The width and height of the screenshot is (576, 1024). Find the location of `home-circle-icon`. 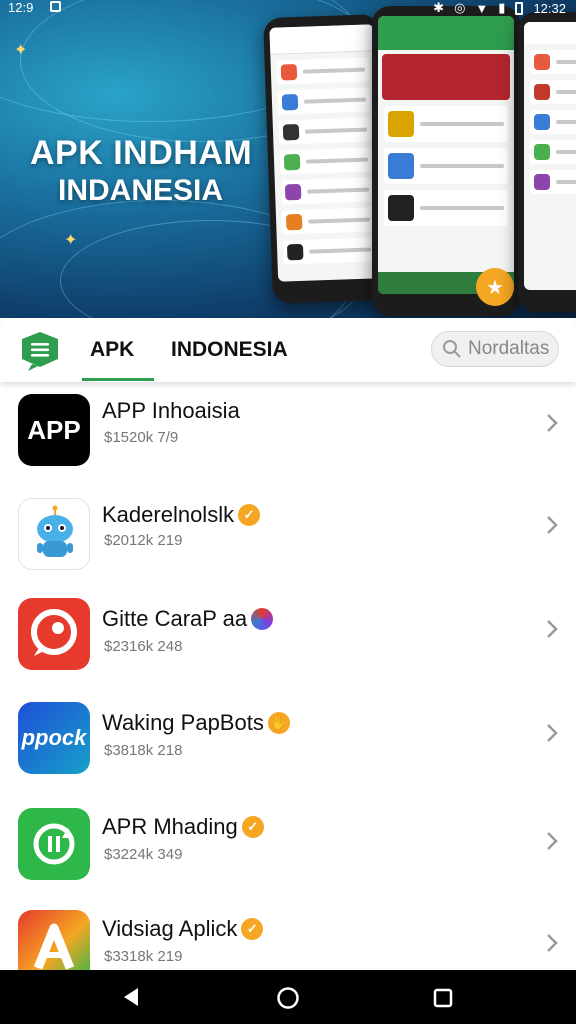

home-circle-icon is located at coordinates (288, 998).